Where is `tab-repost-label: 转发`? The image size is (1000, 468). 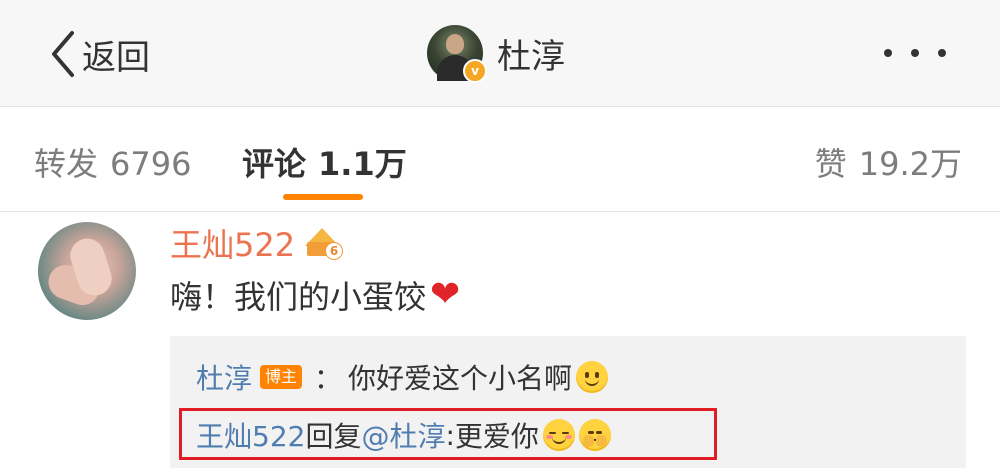 tab-repost-label: 转发 is located at coordinates (66, 164).